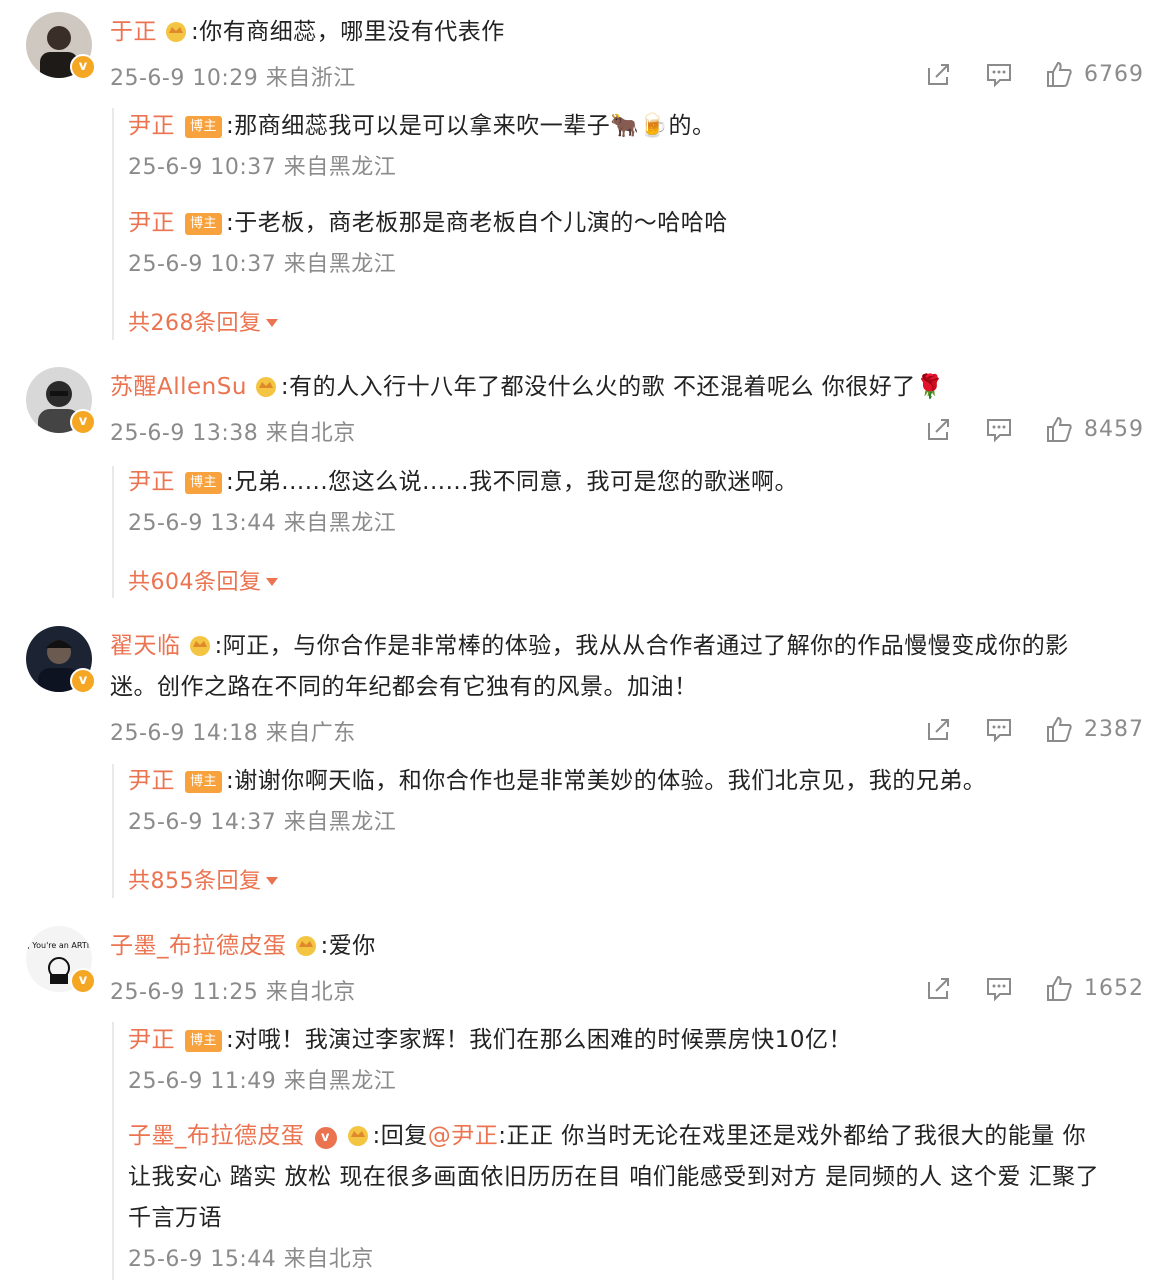  What do you see at coordinates (262, 523) in the screenshot?
I see `reply-meta: 25-6-9 13:44 来自黑龙江` at bounding box center [262, 523].